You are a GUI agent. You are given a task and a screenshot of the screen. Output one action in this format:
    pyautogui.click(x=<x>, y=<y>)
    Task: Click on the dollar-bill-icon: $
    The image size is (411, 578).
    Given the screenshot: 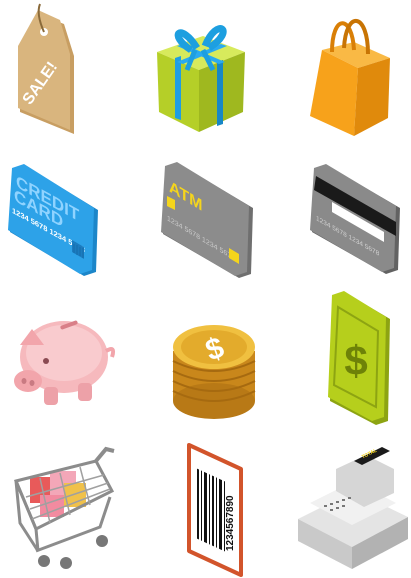 What is the action you would take?
    pyautogui.click(x=342, y=361)
    